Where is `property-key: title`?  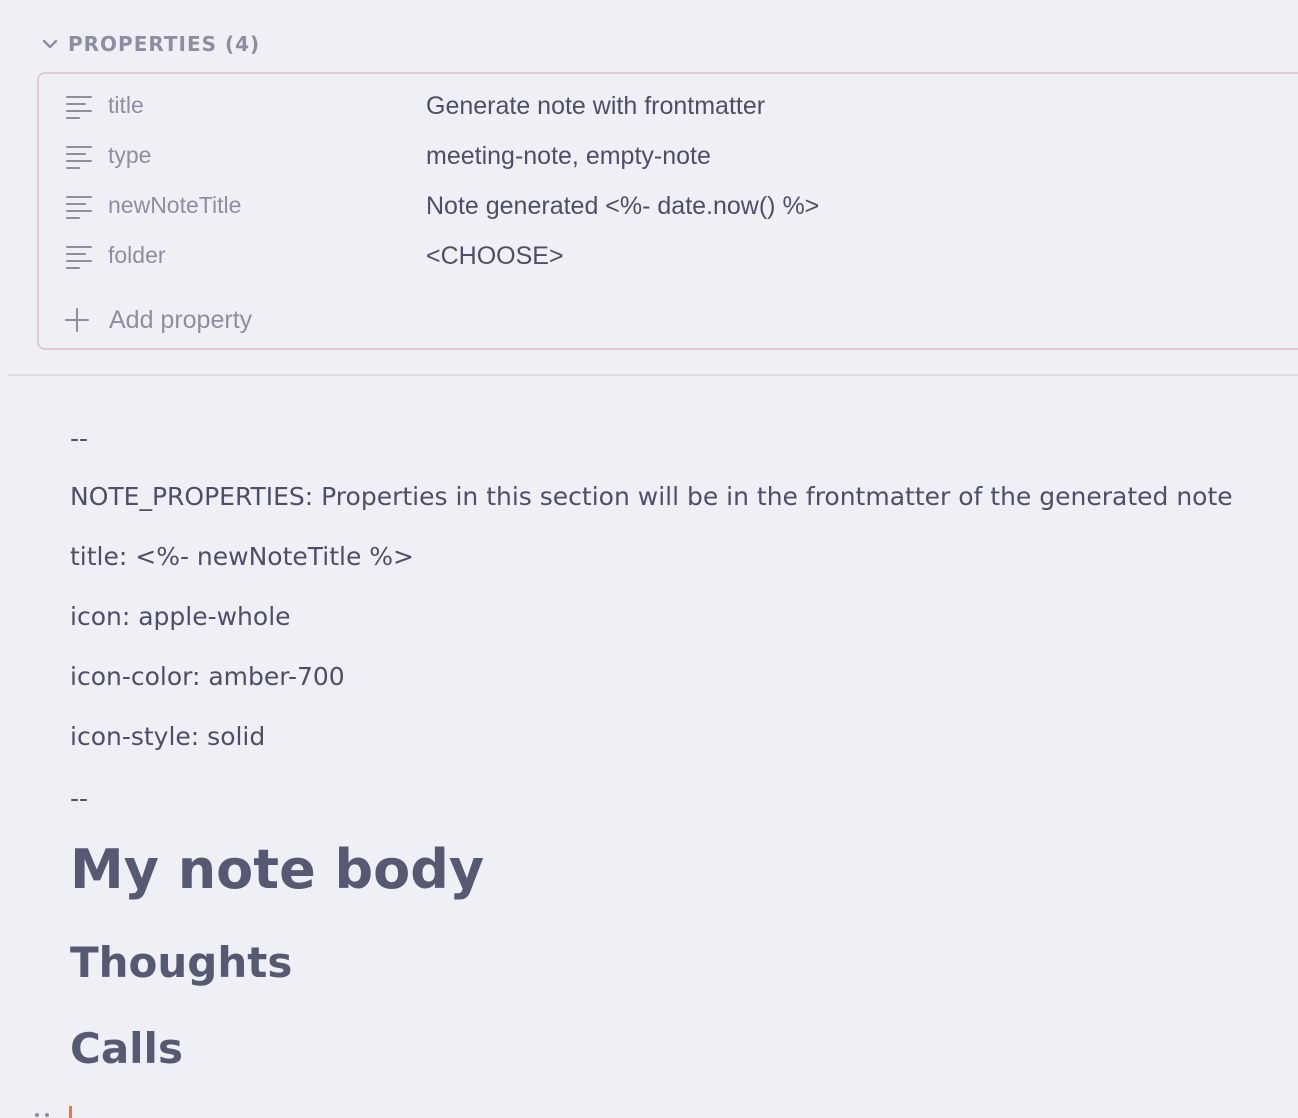
property-key: title is located at coordinates (126, 105).